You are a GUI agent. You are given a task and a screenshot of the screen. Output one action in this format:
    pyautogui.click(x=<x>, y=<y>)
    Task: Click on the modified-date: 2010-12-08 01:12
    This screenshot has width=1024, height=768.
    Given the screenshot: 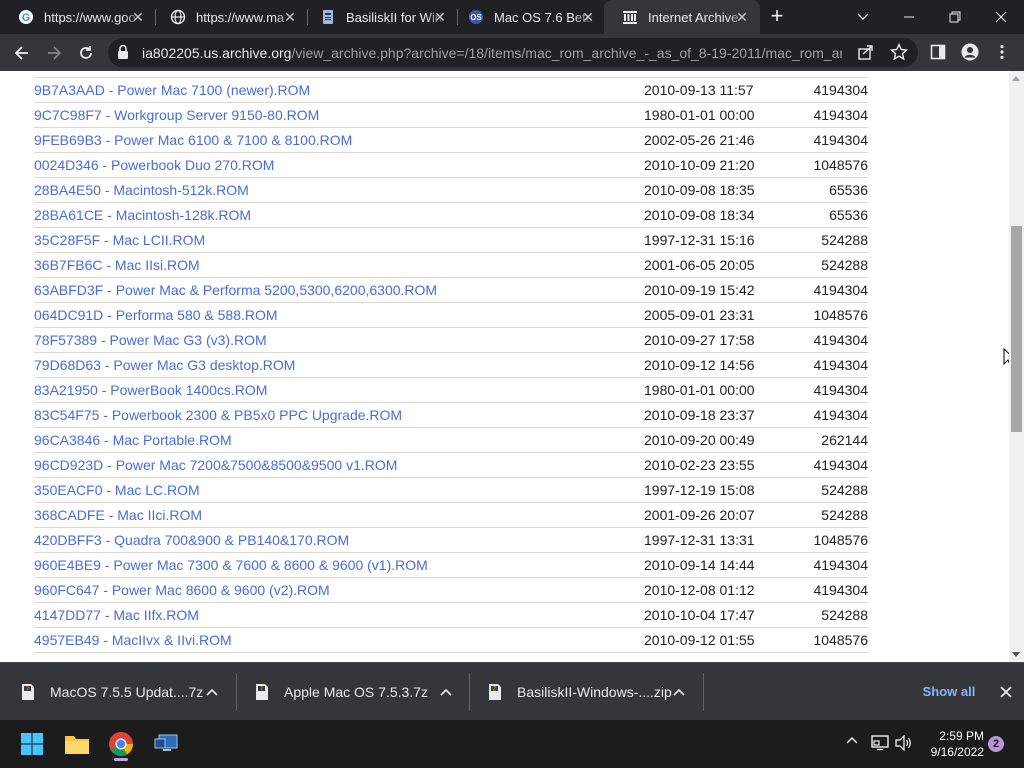 What is the action you would take?
    pyautogui.click(x=699, y=589)
    